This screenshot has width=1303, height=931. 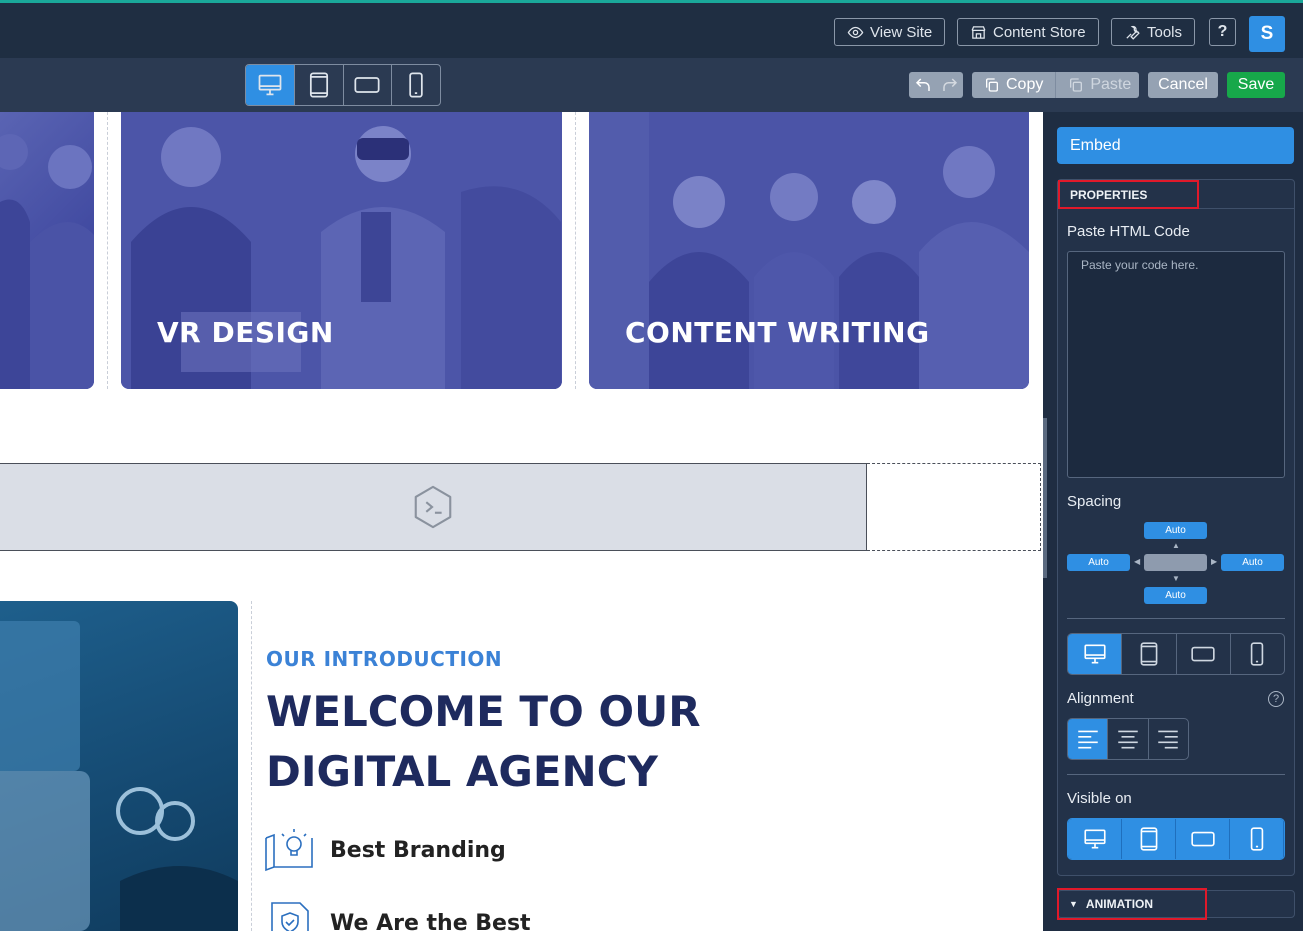 I want to click on device-mobile-button, so click(x=416, y=85).